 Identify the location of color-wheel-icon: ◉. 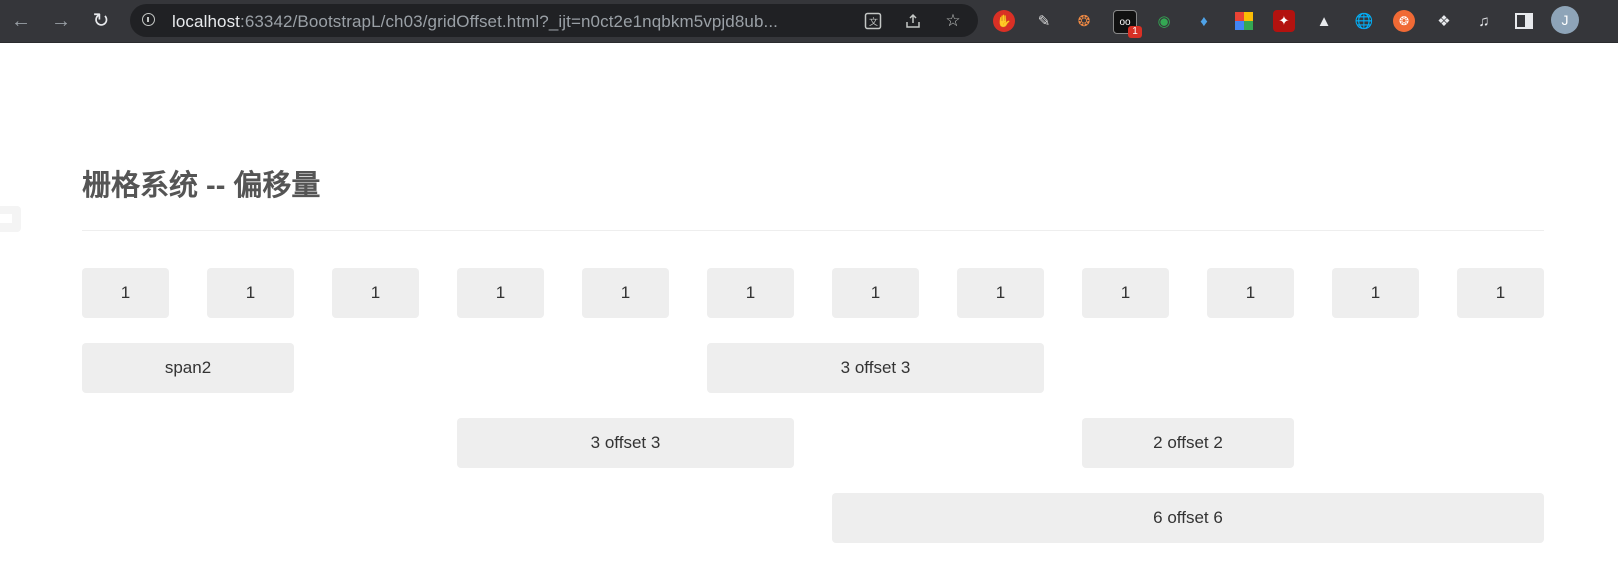
(1164, 21).